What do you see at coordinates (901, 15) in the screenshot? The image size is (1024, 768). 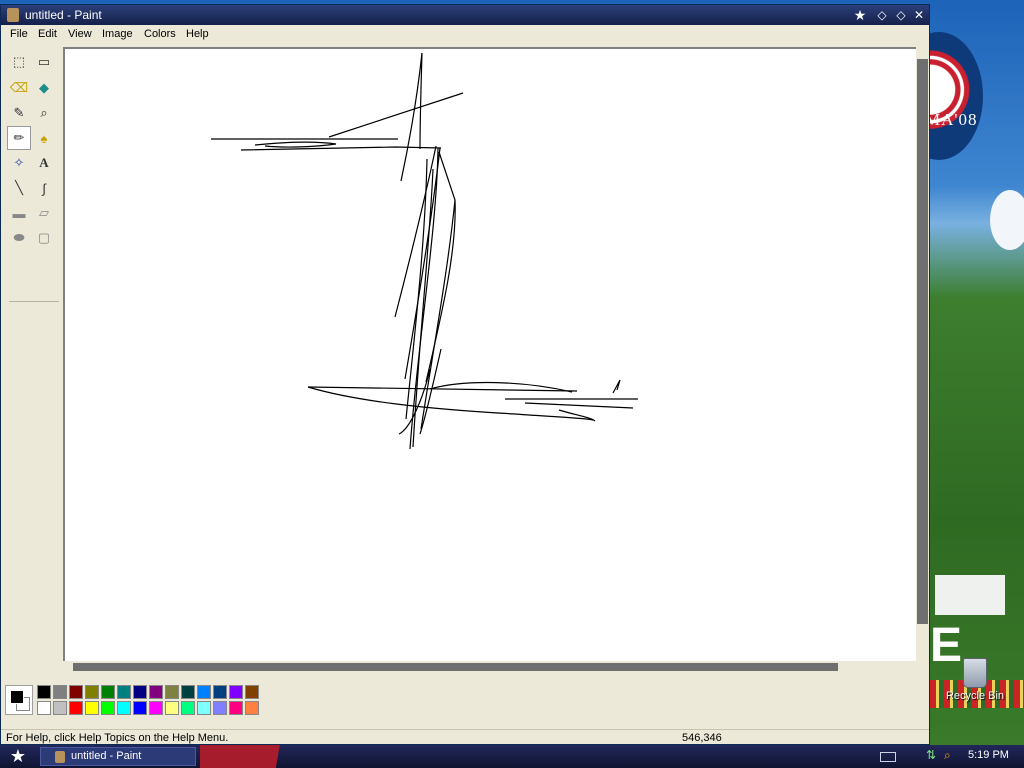 I see `maximize-icon: ◇` at bounding box center [901, 15].